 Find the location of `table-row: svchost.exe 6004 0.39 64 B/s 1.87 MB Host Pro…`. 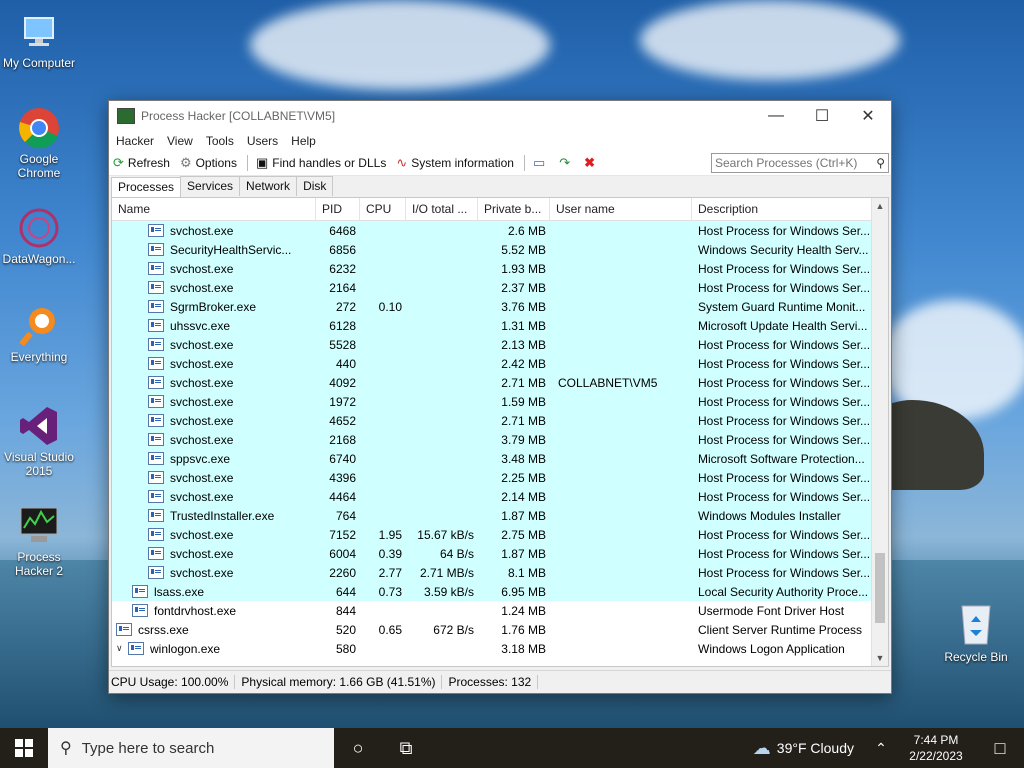

table-row: svchost.exe 6004 0.39 64 B/s 1.87 MB Host Pro… is located at coordinates (492, 553).